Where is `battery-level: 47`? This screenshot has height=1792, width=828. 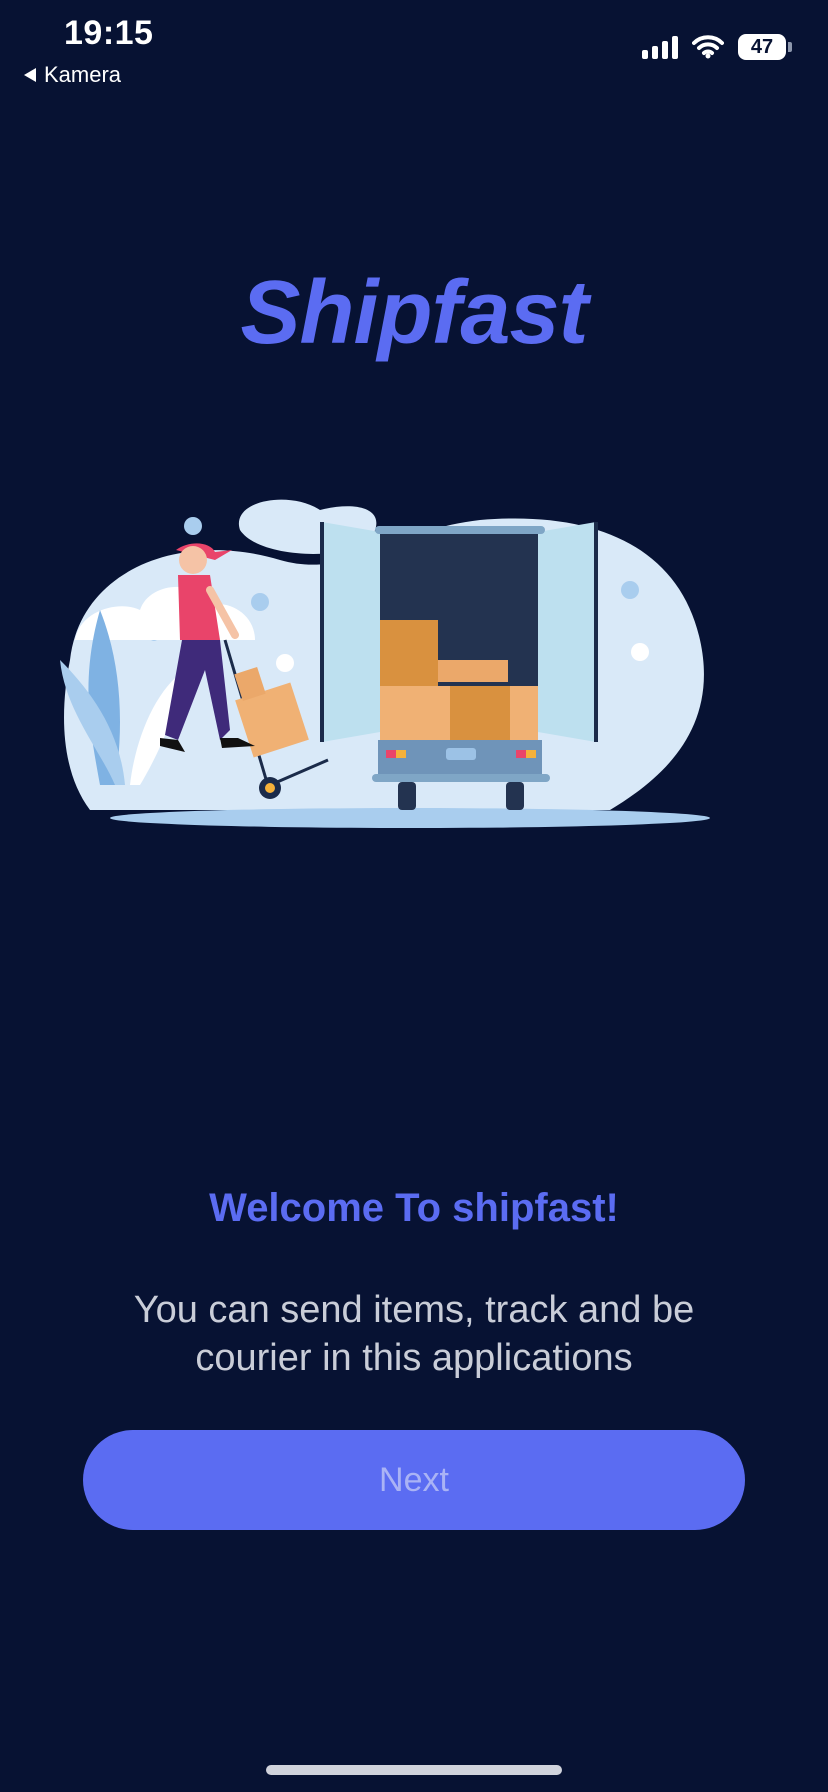 battery-level: 47 is located at coordinates (762, 46).